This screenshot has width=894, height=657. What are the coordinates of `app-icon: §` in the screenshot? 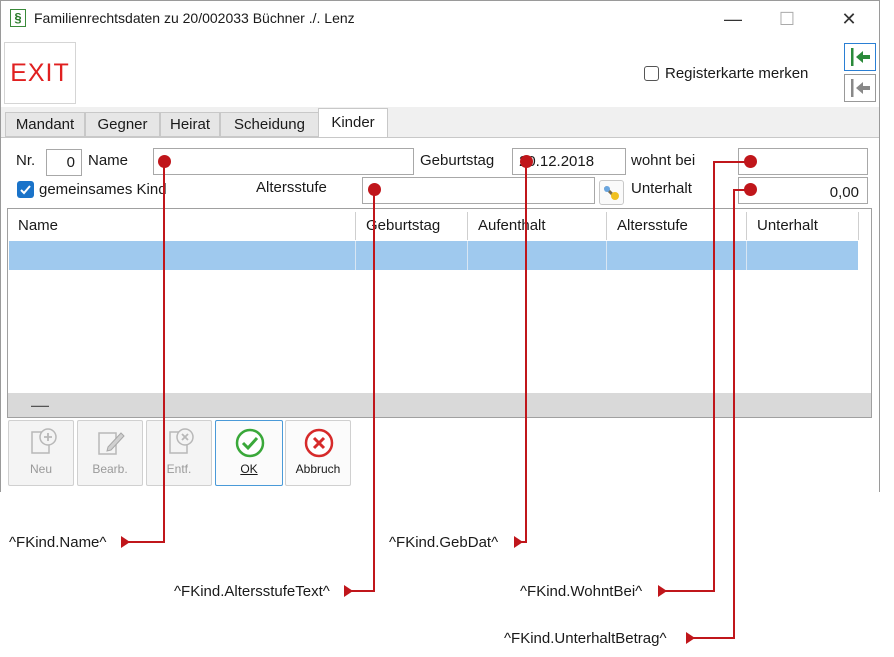 It's located at (18, 18).